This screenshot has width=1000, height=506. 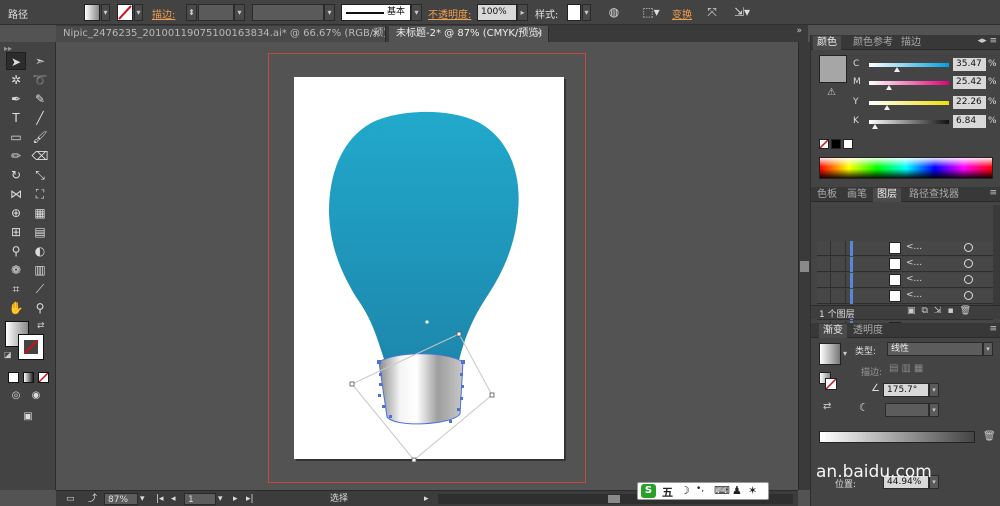 What do you see at coordinates (416, 12) in the screenshot?
I see `brush-dropdown: ▾` at bounding box center [416, 12].